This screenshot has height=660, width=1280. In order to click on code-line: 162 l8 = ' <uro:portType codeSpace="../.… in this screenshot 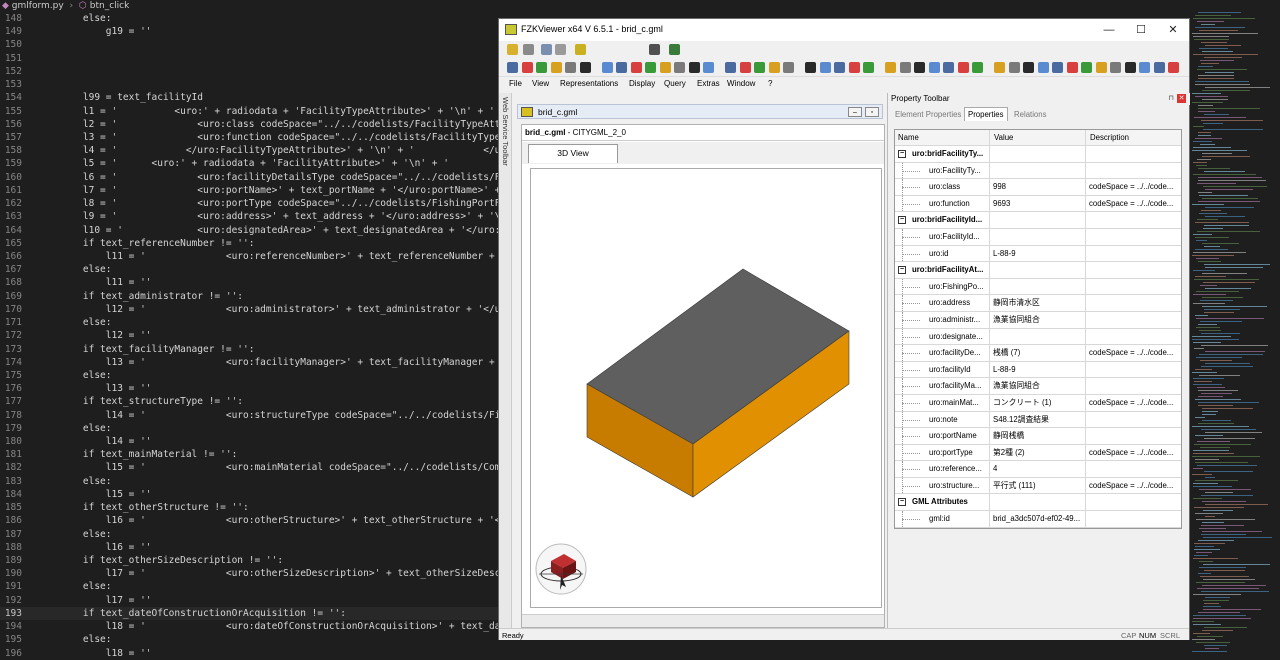, I will do `click(249, 203)`.